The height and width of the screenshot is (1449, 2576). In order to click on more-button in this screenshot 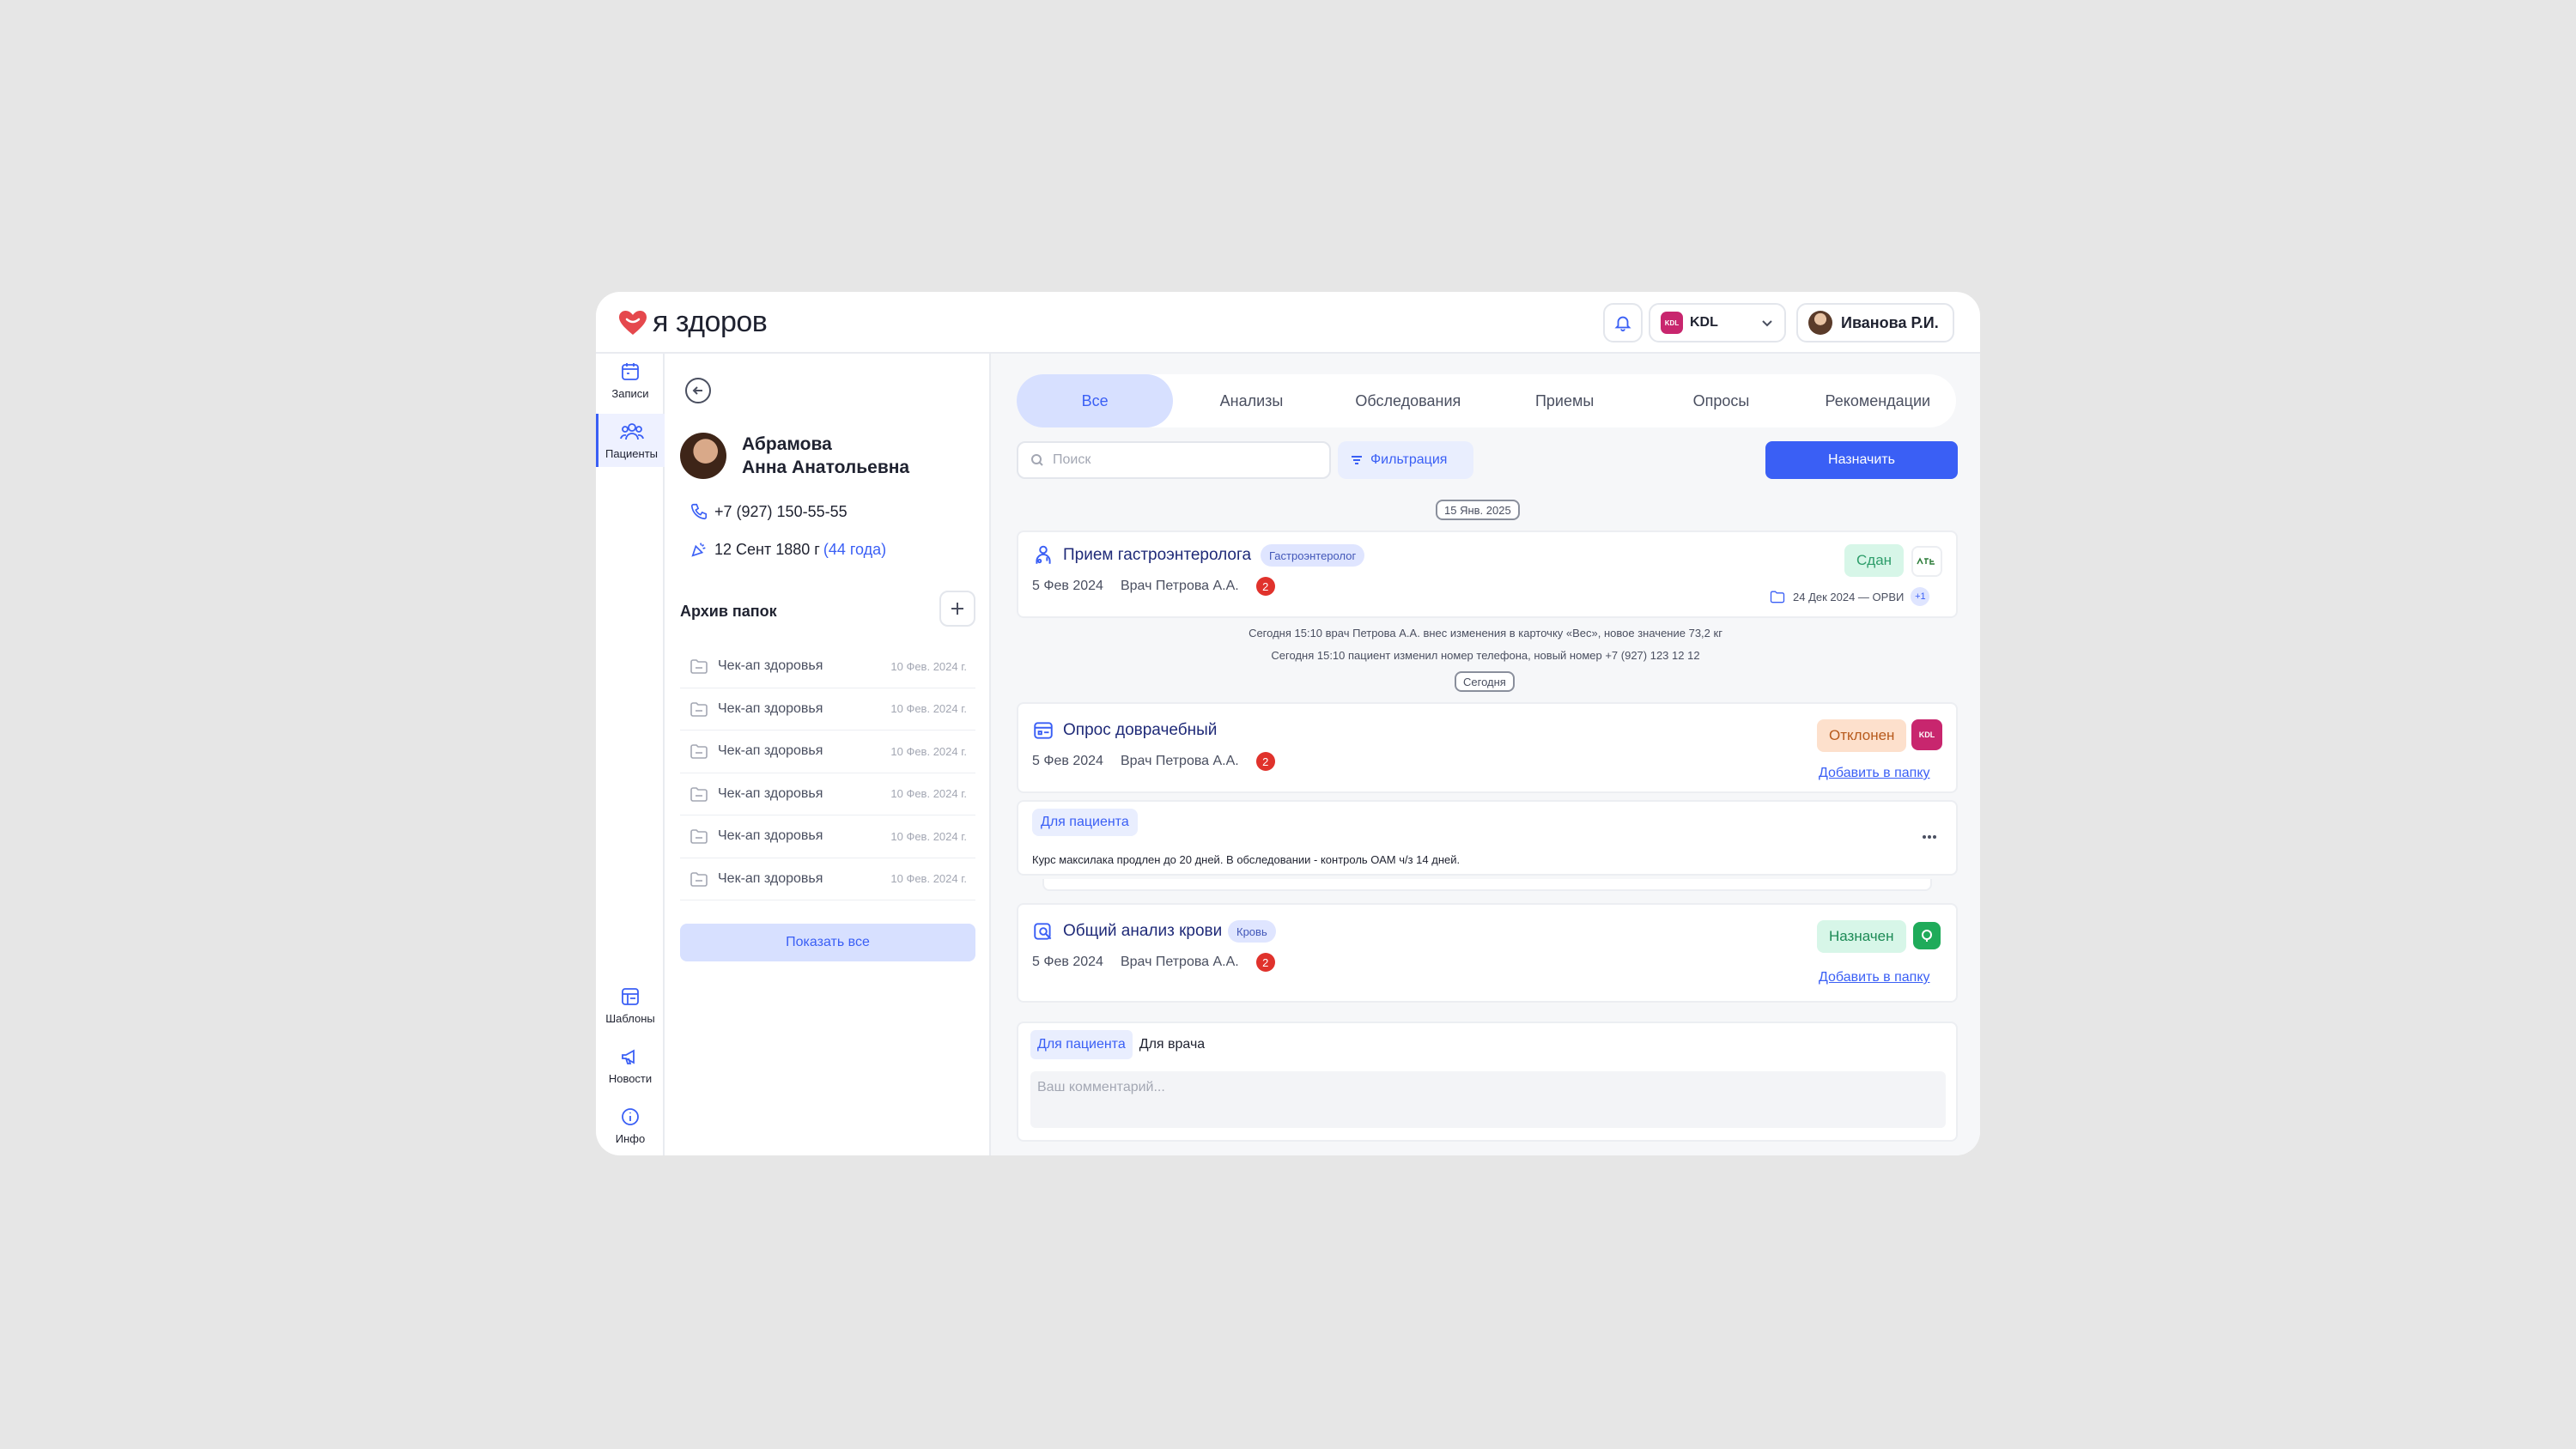, I will do `click(1930, 837)`.